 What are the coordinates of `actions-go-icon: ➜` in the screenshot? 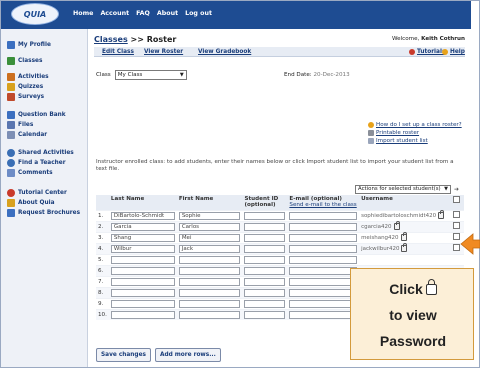 It's located at (458, 190).